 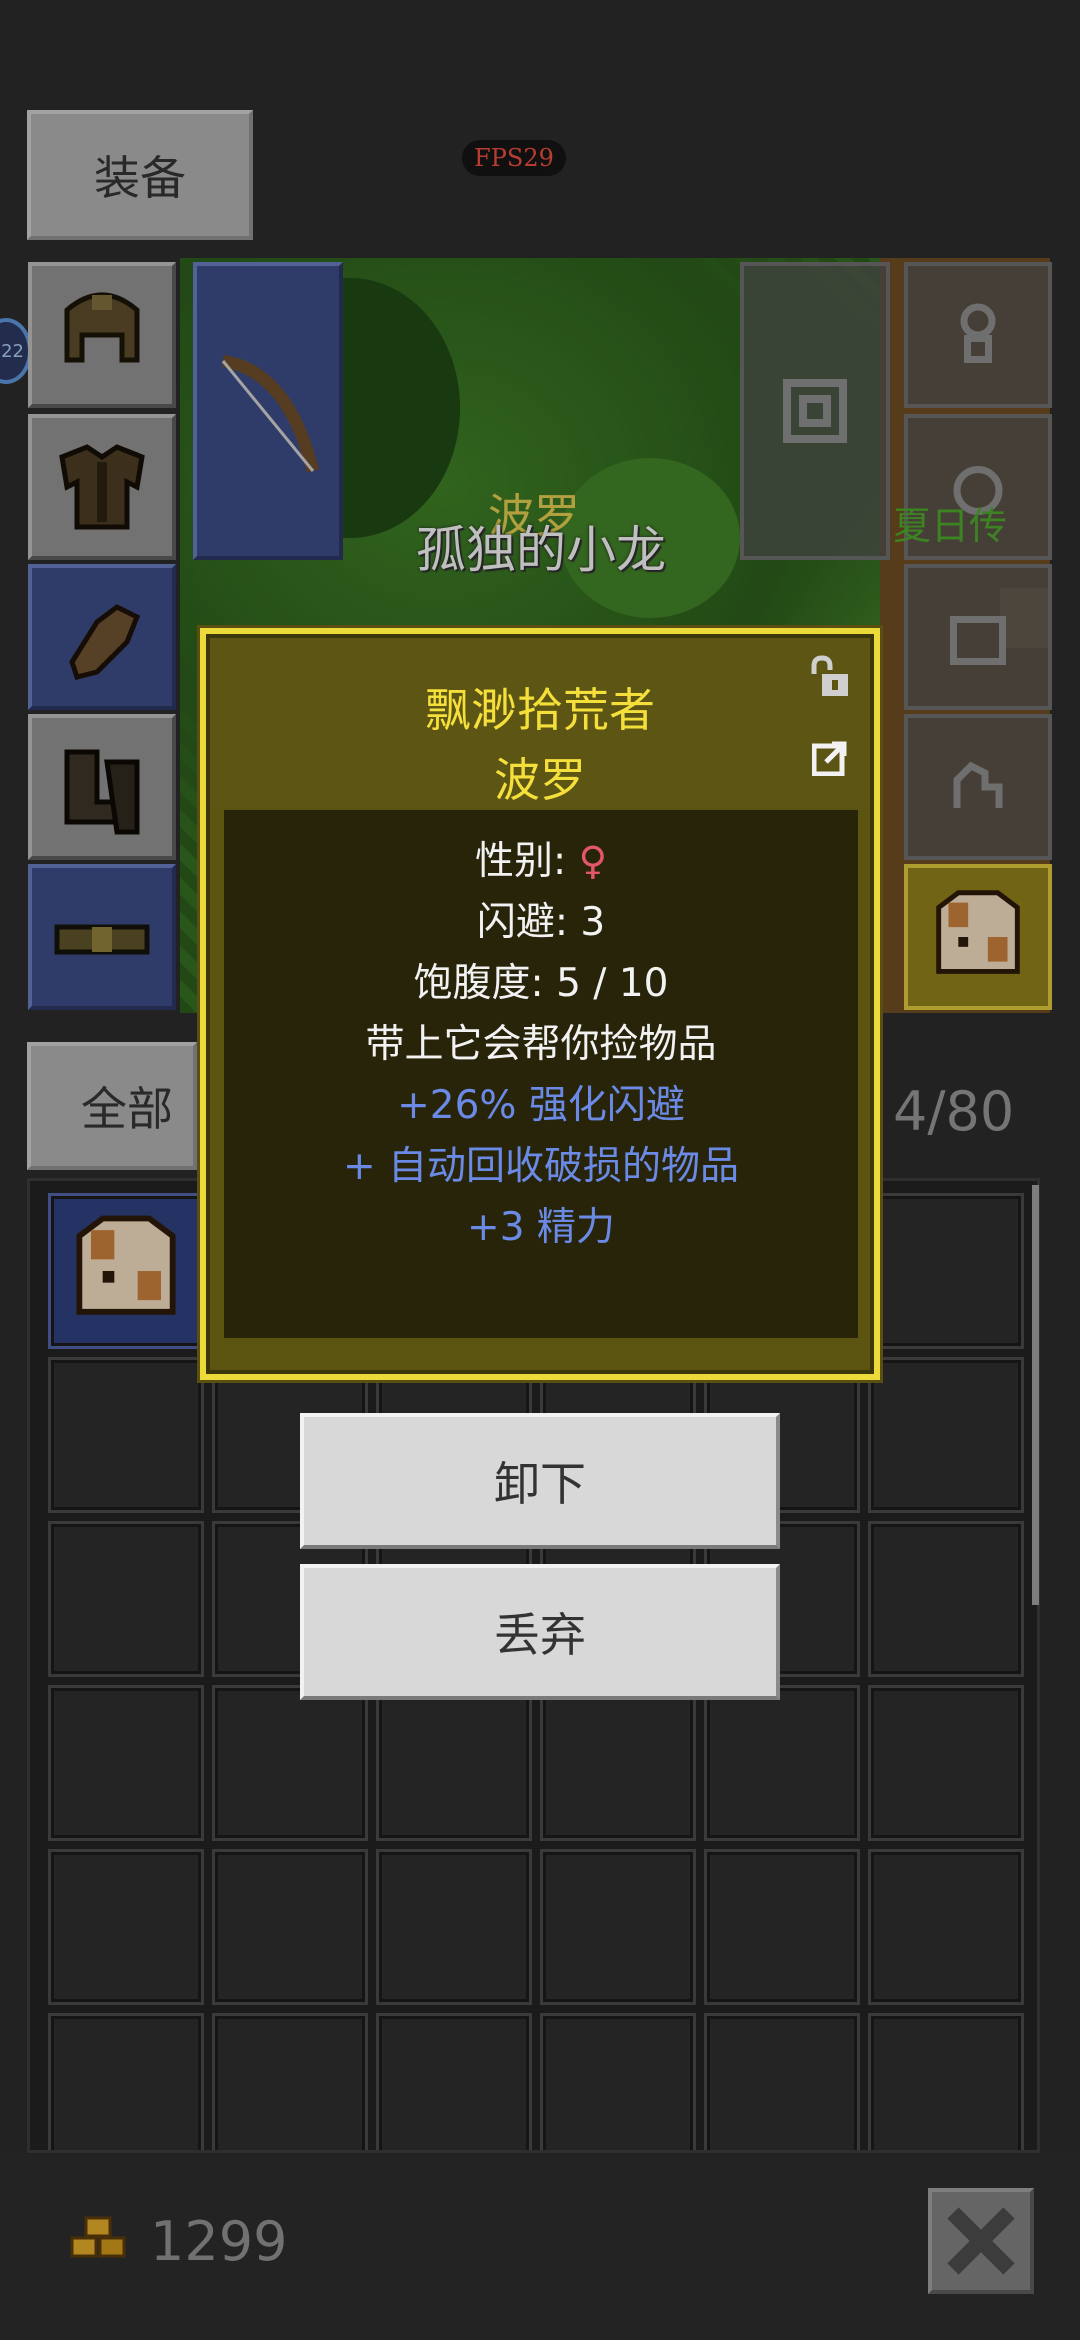 I want to click on female-symbol: ♀, so click(x=593, y=861).